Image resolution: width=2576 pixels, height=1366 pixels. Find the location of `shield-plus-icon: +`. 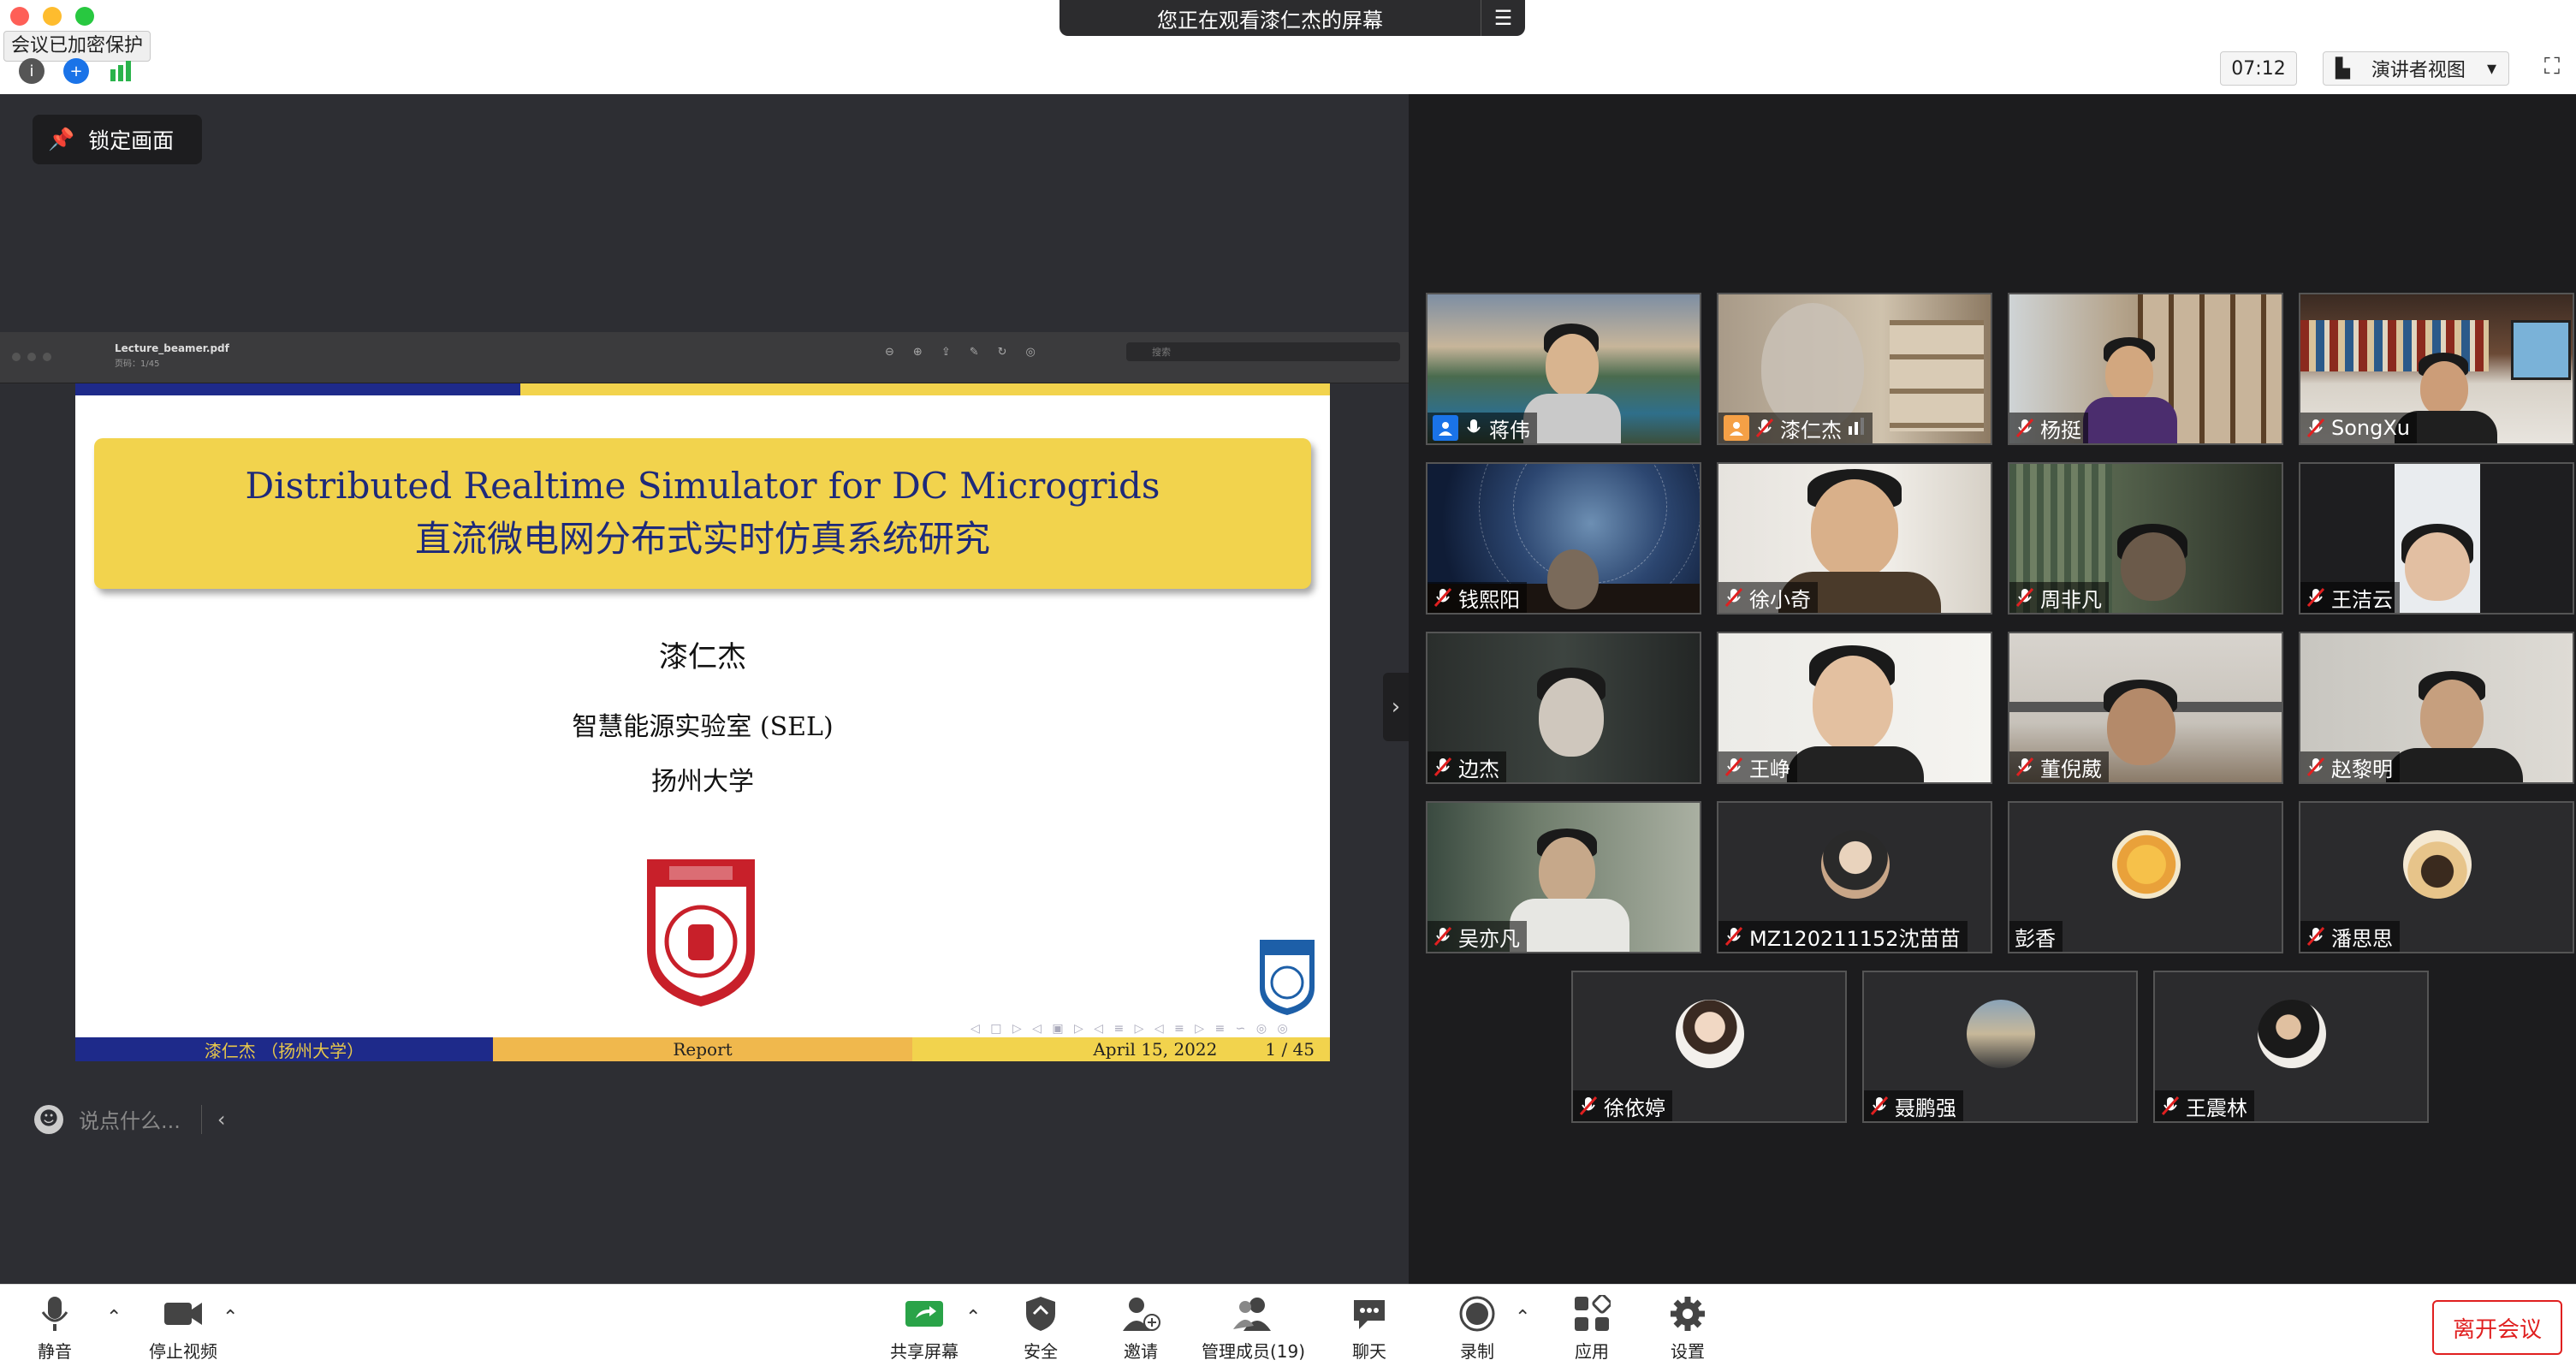

shield-plus-icon: + is located at coordinates (76, 71).